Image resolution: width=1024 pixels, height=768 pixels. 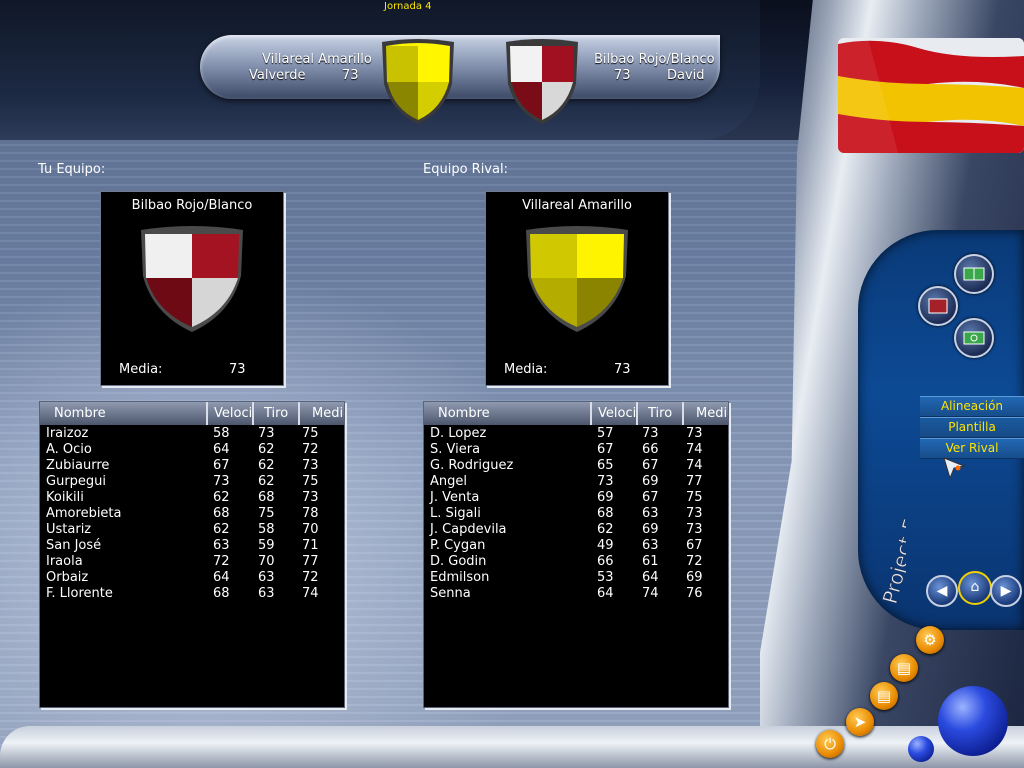 What do you see at coordinates (605, 577) in the screenshot?
I see `player-speed: 53` at bounding box center [605, 577].